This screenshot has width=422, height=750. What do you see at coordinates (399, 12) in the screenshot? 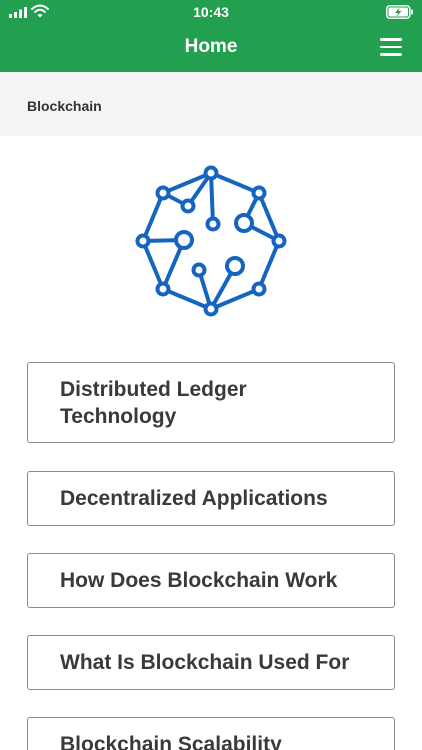
I see `battery-charging-icon` at bounding box center [399, 12].